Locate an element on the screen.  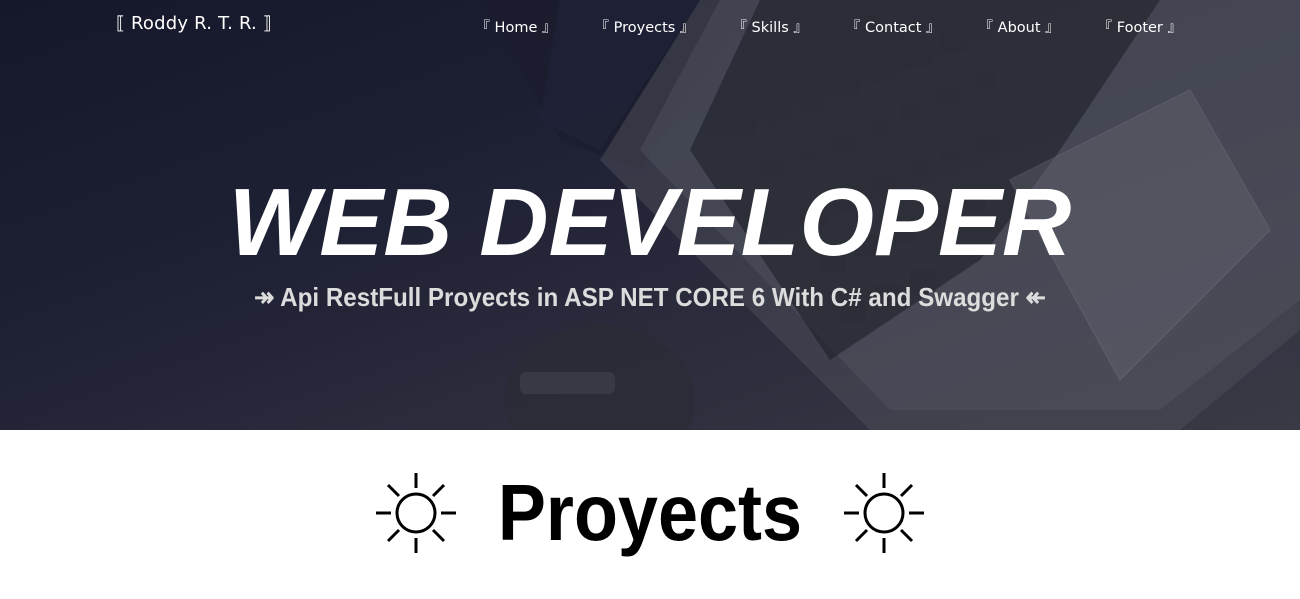
proyects-title: Proyects is located at coordinates (650, 512).